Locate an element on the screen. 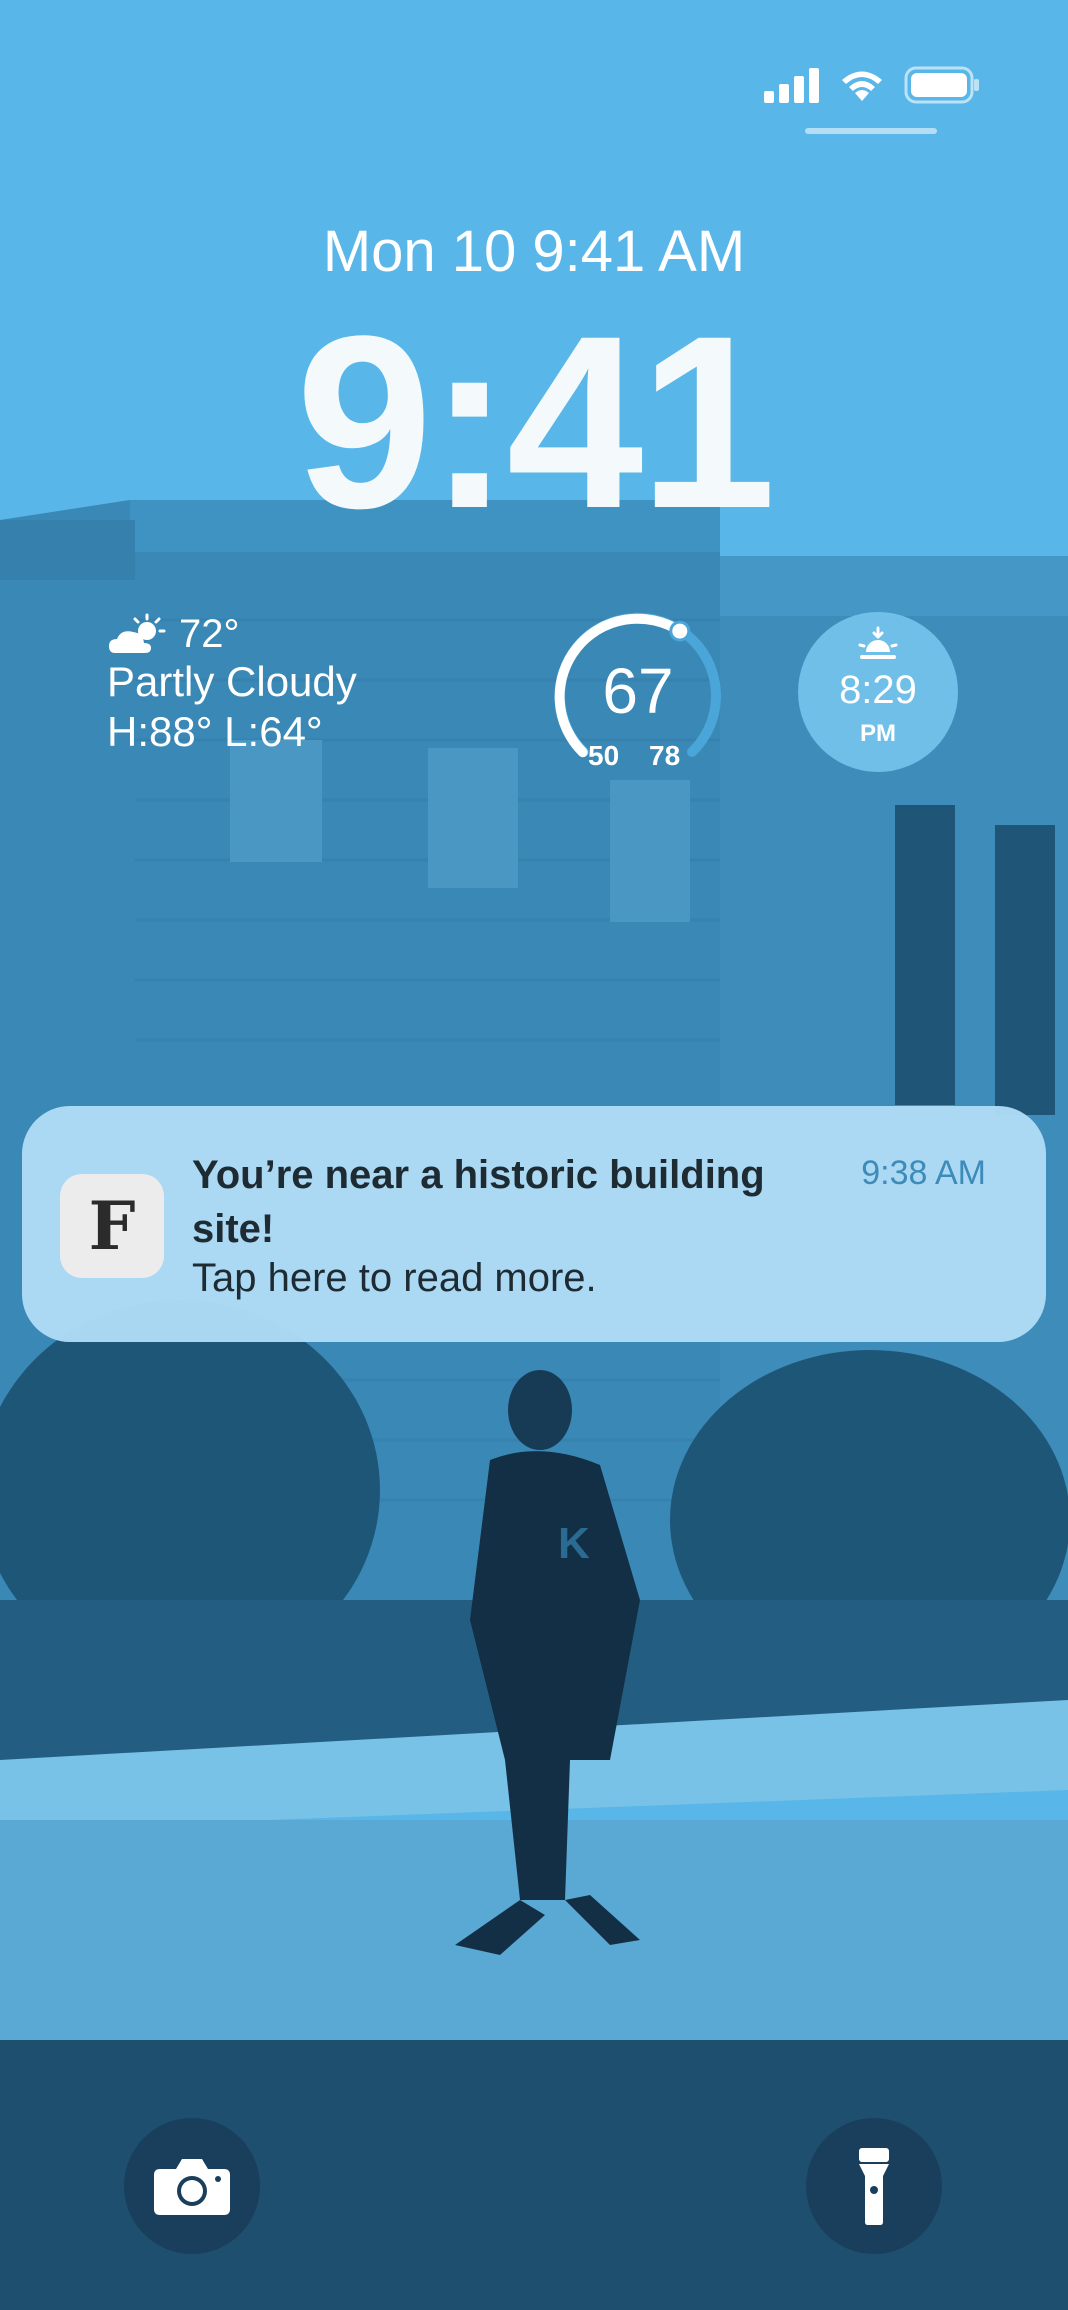  partly-cloudy-icon is located at coordinates (137, 633).